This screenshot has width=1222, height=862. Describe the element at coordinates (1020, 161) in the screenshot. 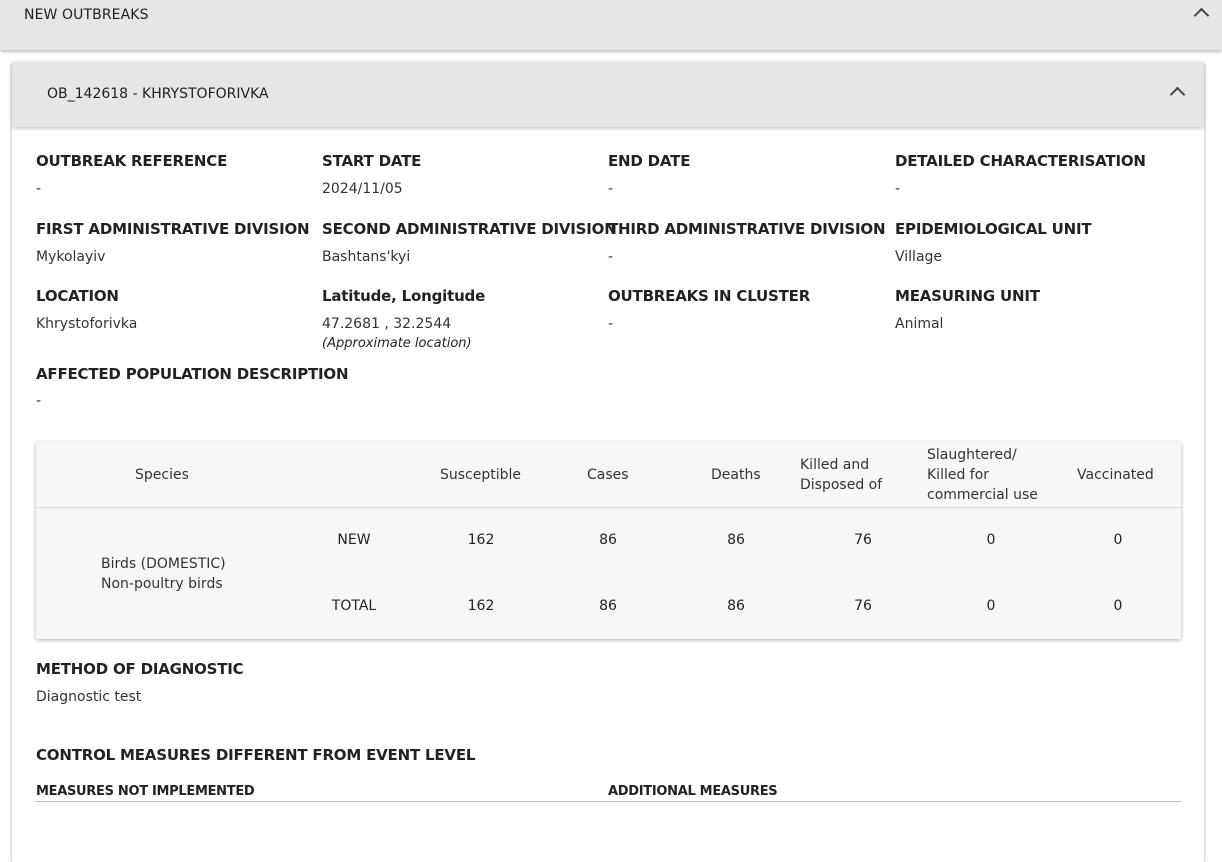

I see `detailed-characterisation-label: DETAILED CHARACTERISATION` at that location.